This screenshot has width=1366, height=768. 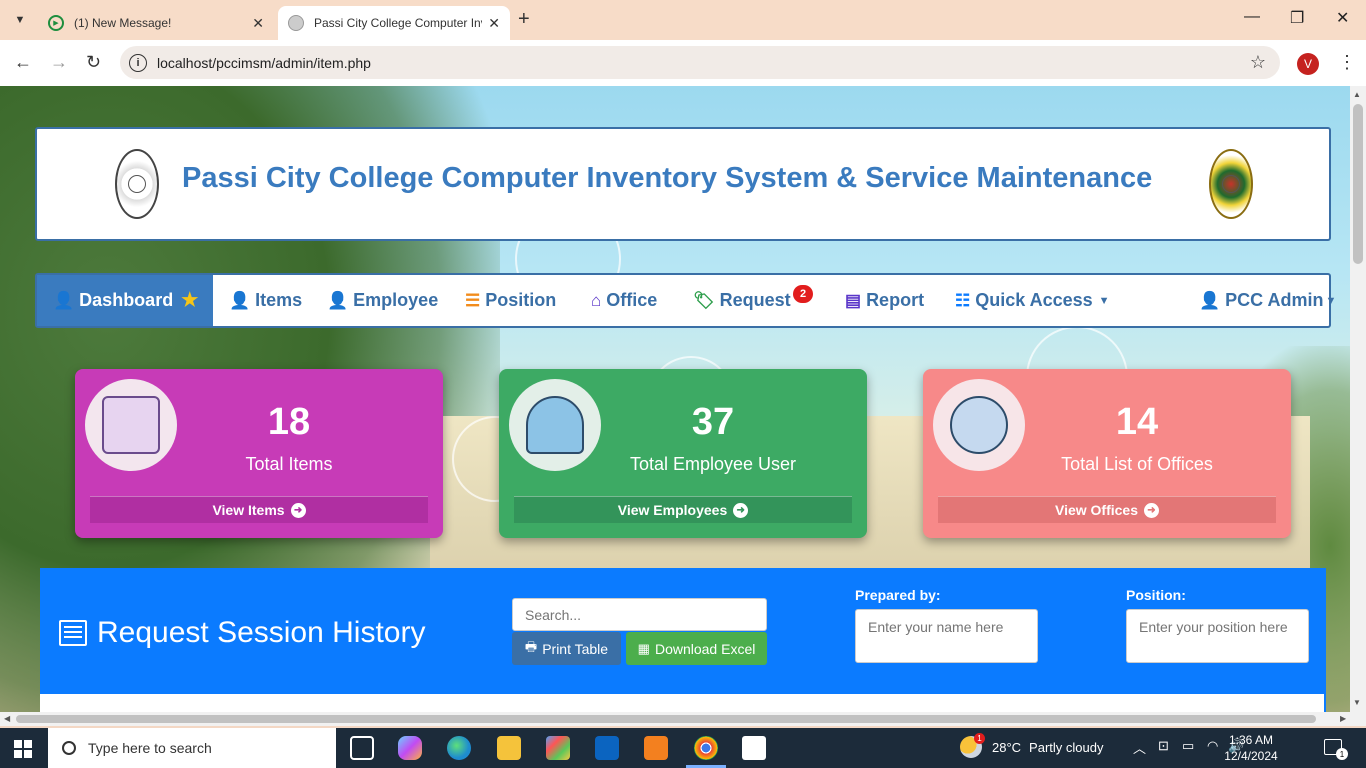 I want to click on nav-user-menu: 👤 PCC Admin ▼, so click(x=1267, y=300).